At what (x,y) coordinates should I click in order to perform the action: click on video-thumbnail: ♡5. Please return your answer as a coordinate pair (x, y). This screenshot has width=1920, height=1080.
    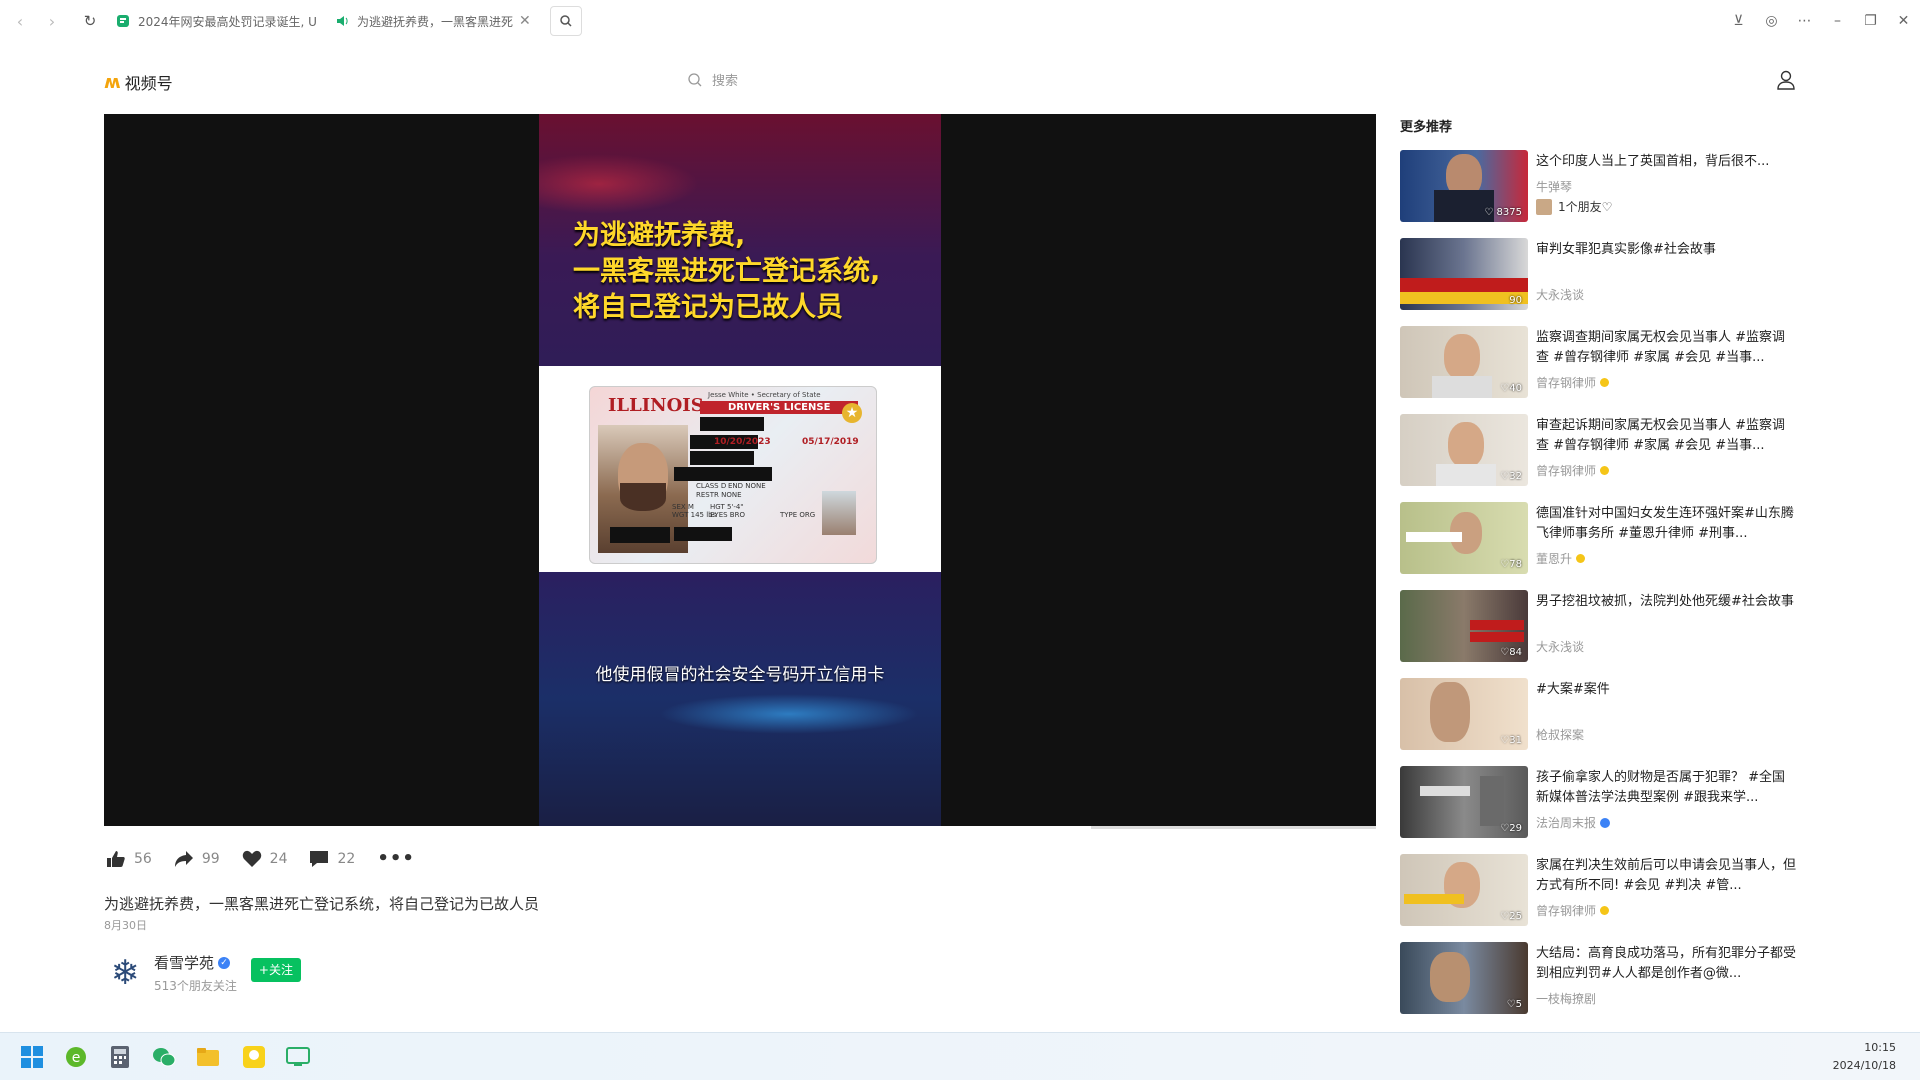
    Looking at the image, I should click on (1464, 978).